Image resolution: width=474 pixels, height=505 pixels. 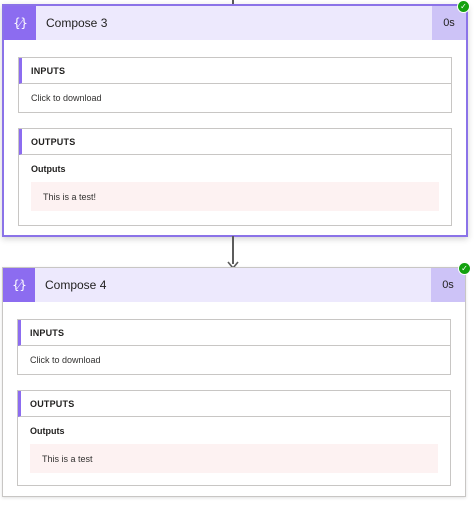 What do you see at coordinates (235, 23) in the screenshot?
I see `action-header: {⁄} Compose 3 0s` at bounding box center [235, 23].